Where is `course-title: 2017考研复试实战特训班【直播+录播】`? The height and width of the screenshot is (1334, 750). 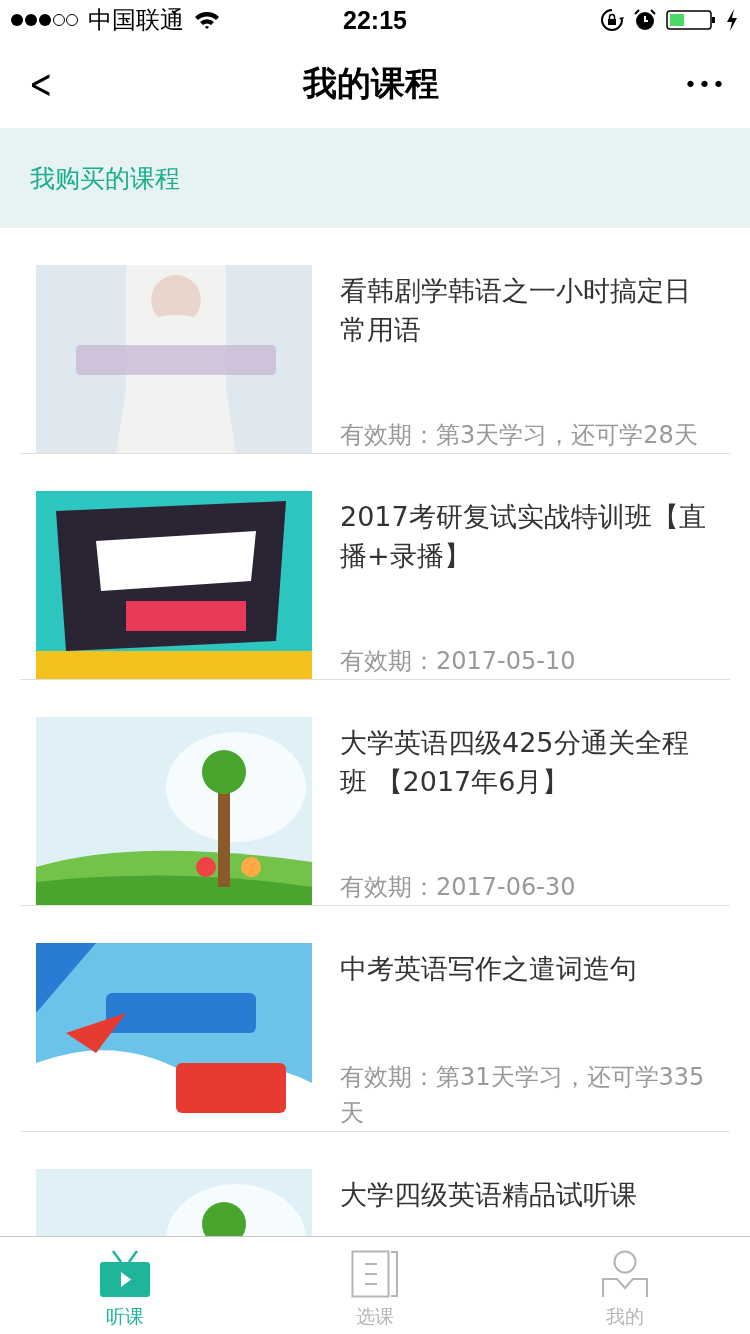
course-title: 2017考研复试实战特训班【直播+录播】 is located at coordinates (523, 536).